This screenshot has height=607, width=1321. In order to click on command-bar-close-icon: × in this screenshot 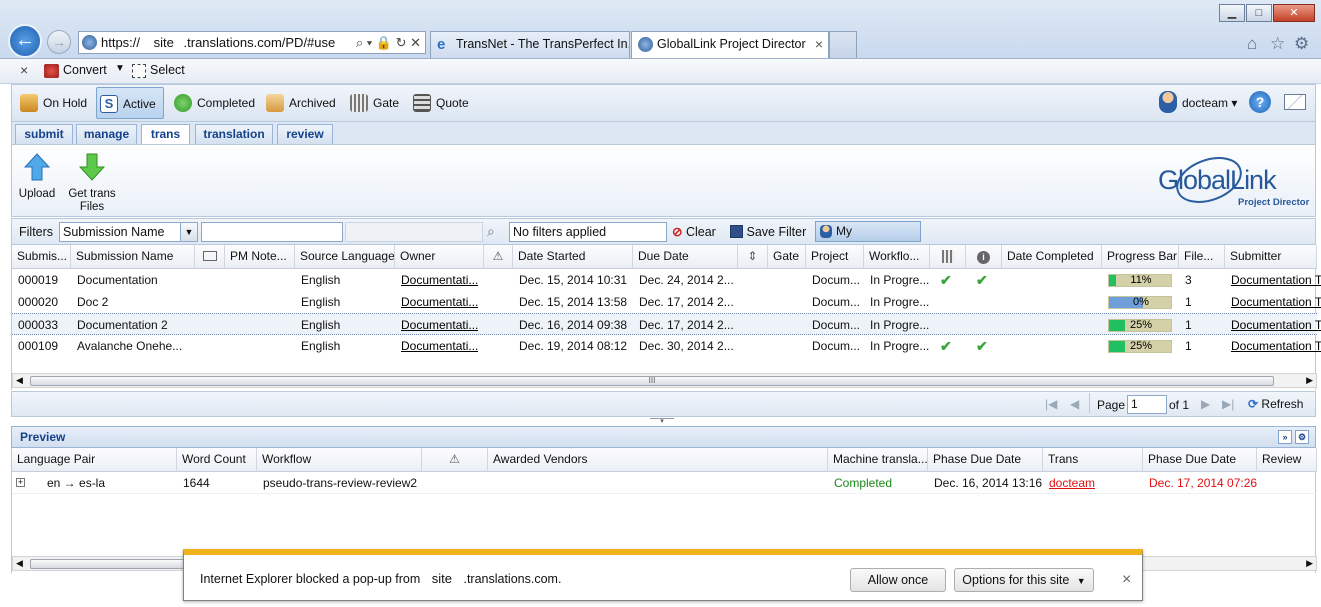, I will do `click(24, 70)`.